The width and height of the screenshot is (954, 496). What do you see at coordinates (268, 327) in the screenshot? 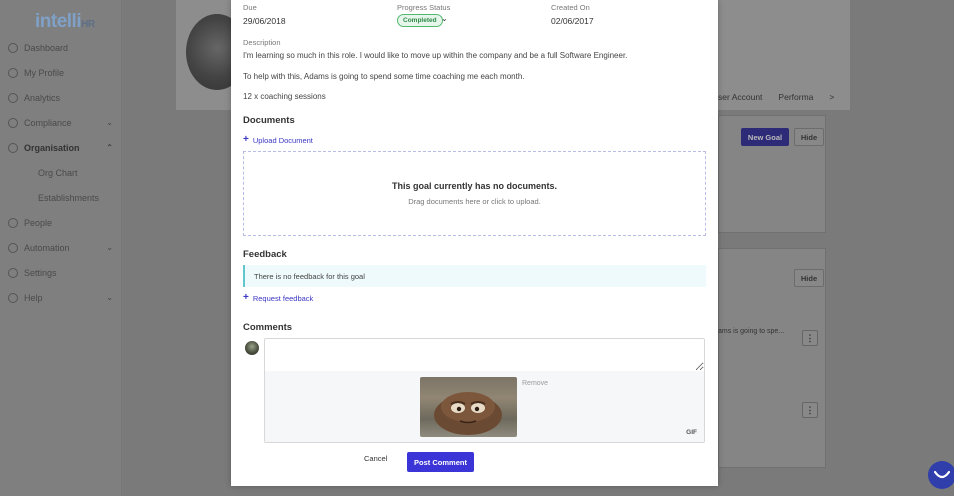
I see `comments-heading: Comments` at bounding box center [268, 327].